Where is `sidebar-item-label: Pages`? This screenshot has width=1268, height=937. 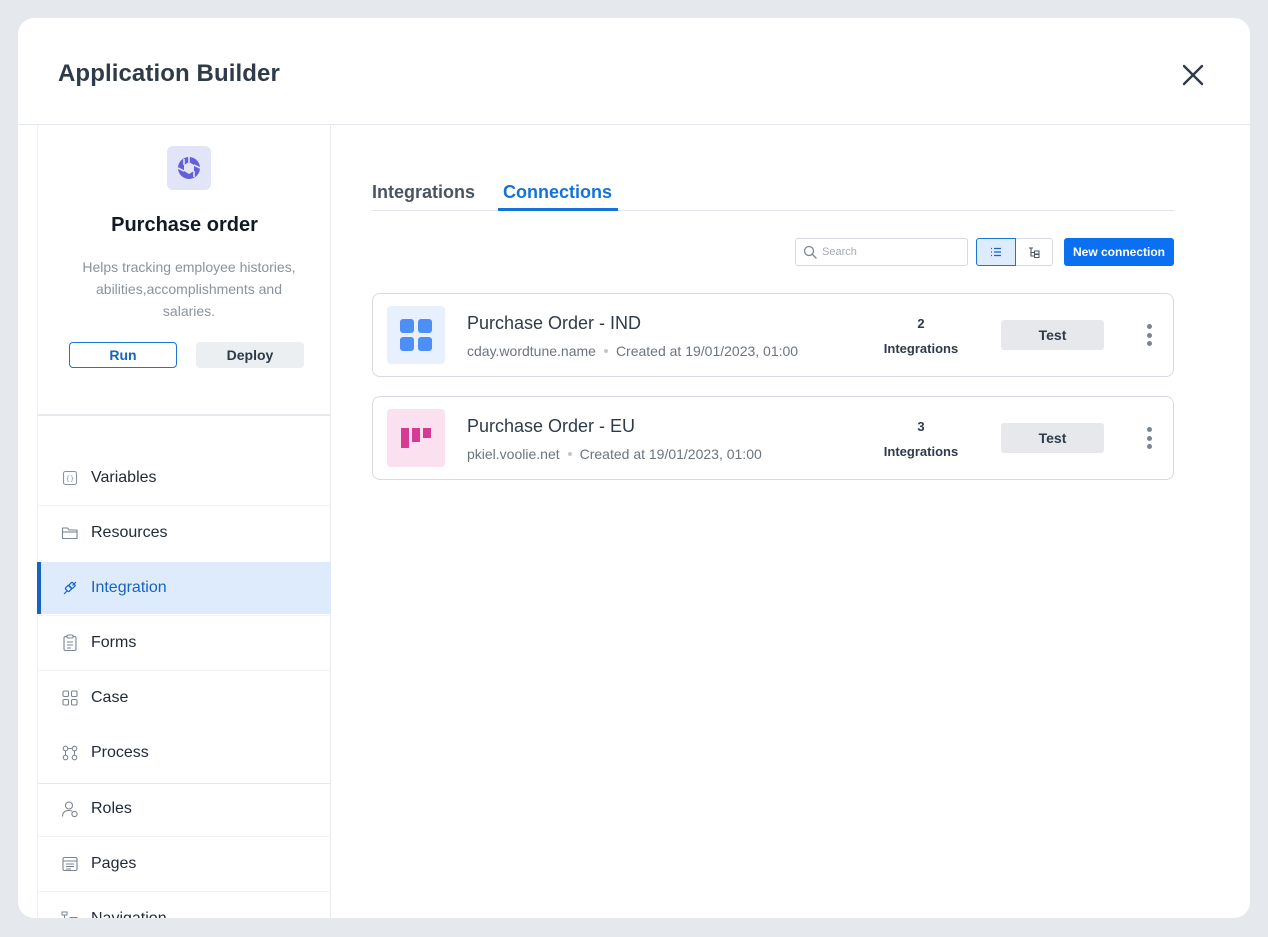
sidebar-item-label: Pages is located at coordinates (114, 863).